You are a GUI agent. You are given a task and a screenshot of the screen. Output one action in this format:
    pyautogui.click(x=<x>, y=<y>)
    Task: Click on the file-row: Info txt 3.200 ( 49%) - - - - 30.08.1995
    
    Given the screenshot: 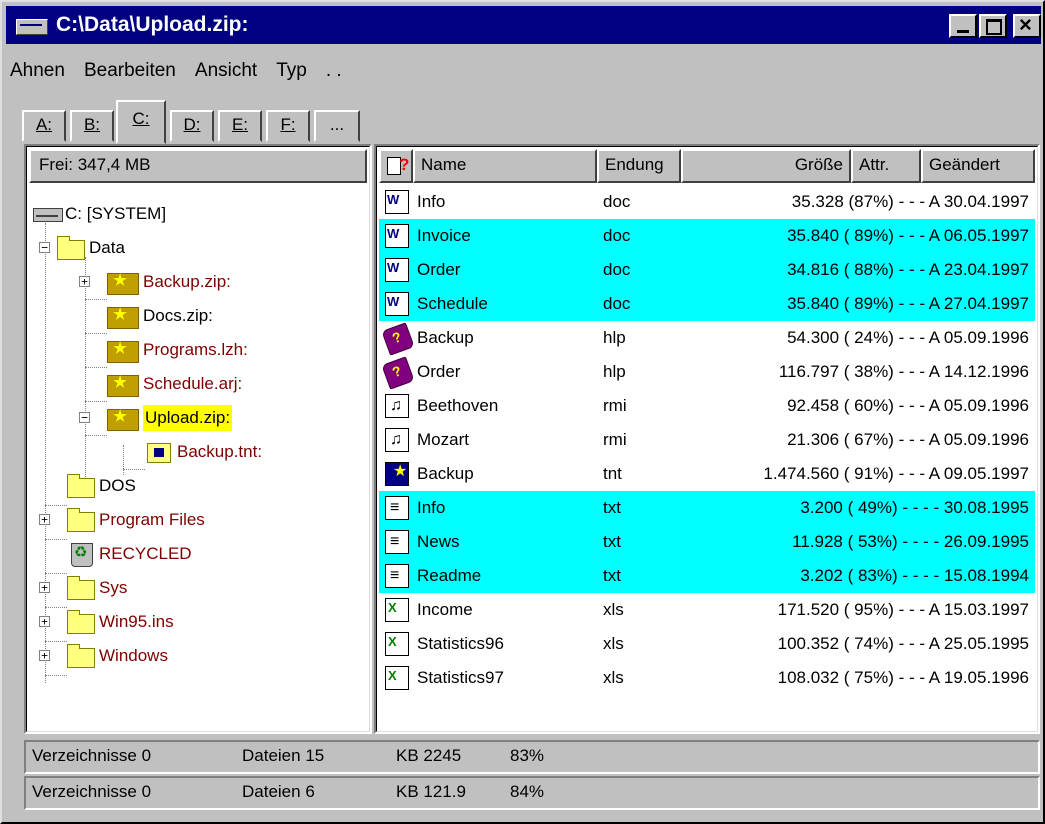 What is the action you would take?
    pyautogui.click(x=707, y=508)
    